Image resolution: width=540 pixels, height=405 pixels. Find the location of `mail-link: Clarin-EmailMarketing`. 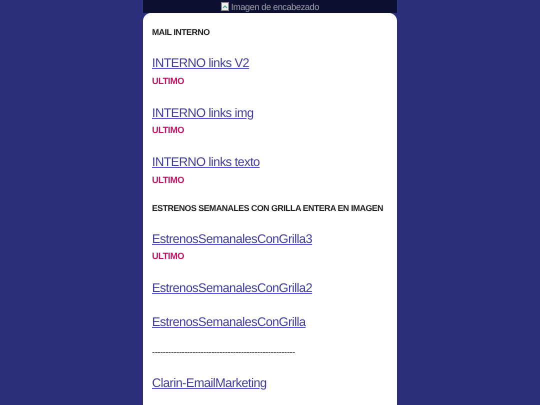

mail-link: Clarin-EmailMarketing is located at coordinates (209, 383).